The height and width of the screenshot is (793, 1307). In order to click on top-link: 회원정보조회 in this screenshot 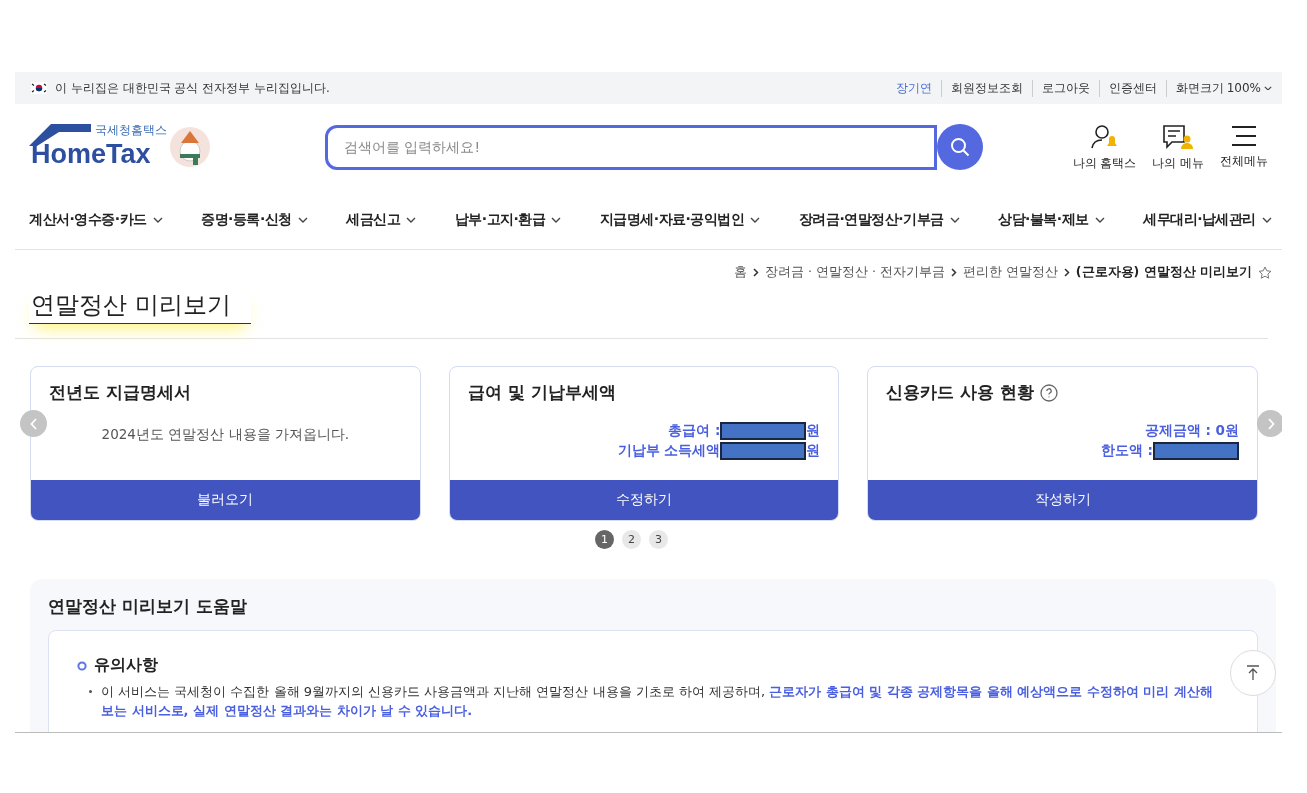, I will do `click(987, 88)`.